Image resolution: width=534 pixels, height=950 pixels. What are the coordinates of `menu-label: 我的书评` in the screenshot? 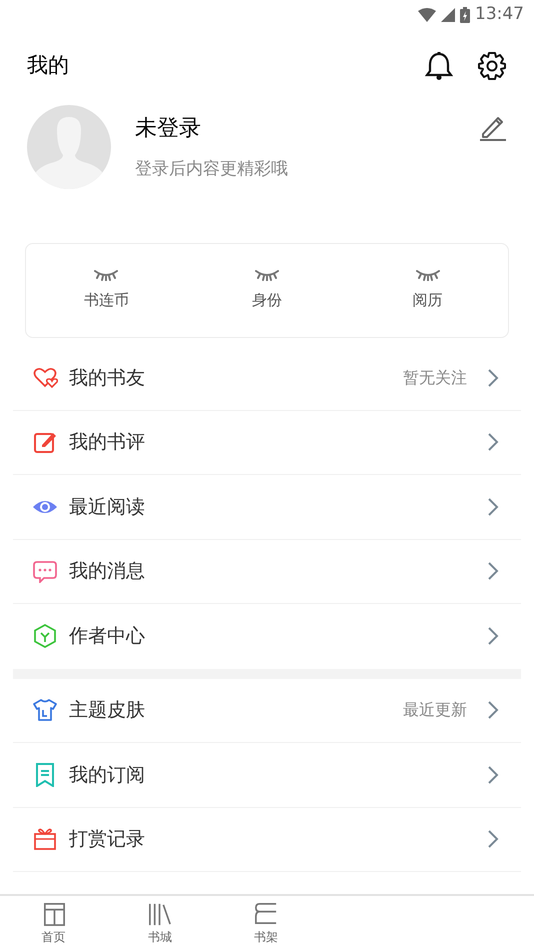 It's located at (107, 442).